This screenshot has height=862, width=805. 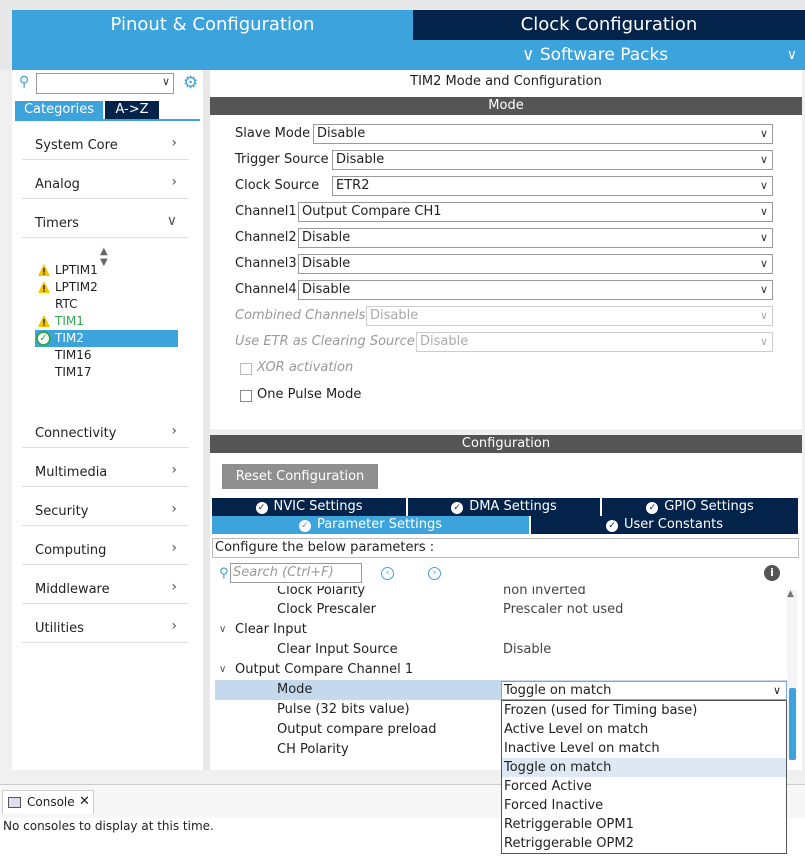 I want to click on sidebar-item-lptim2: LPTIM2, so click(x=106, y=287).